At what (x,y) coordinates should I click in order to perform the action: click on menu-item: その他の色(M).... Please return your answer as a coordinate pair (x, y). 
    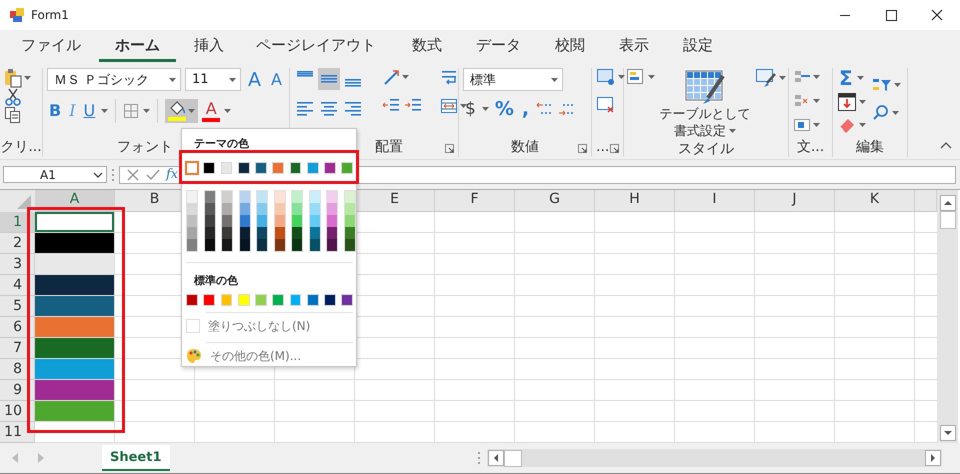
    Looking at the image, I should click on (256, 356).